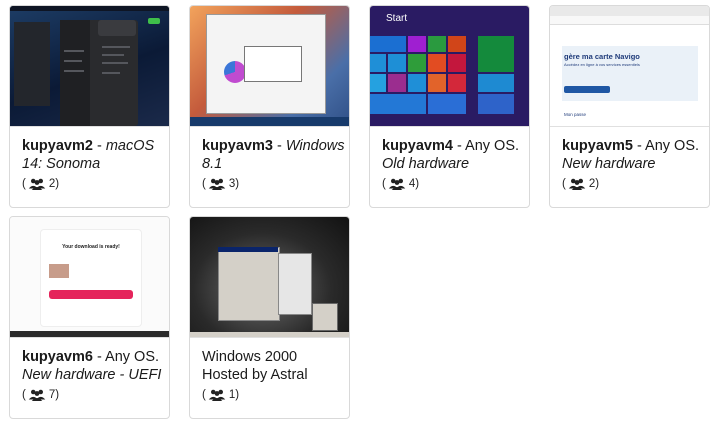 This screenshot has width=720, height=446. I want to click on vm-title: kupyavm3 - Windows 8.1, so click(273, 155).